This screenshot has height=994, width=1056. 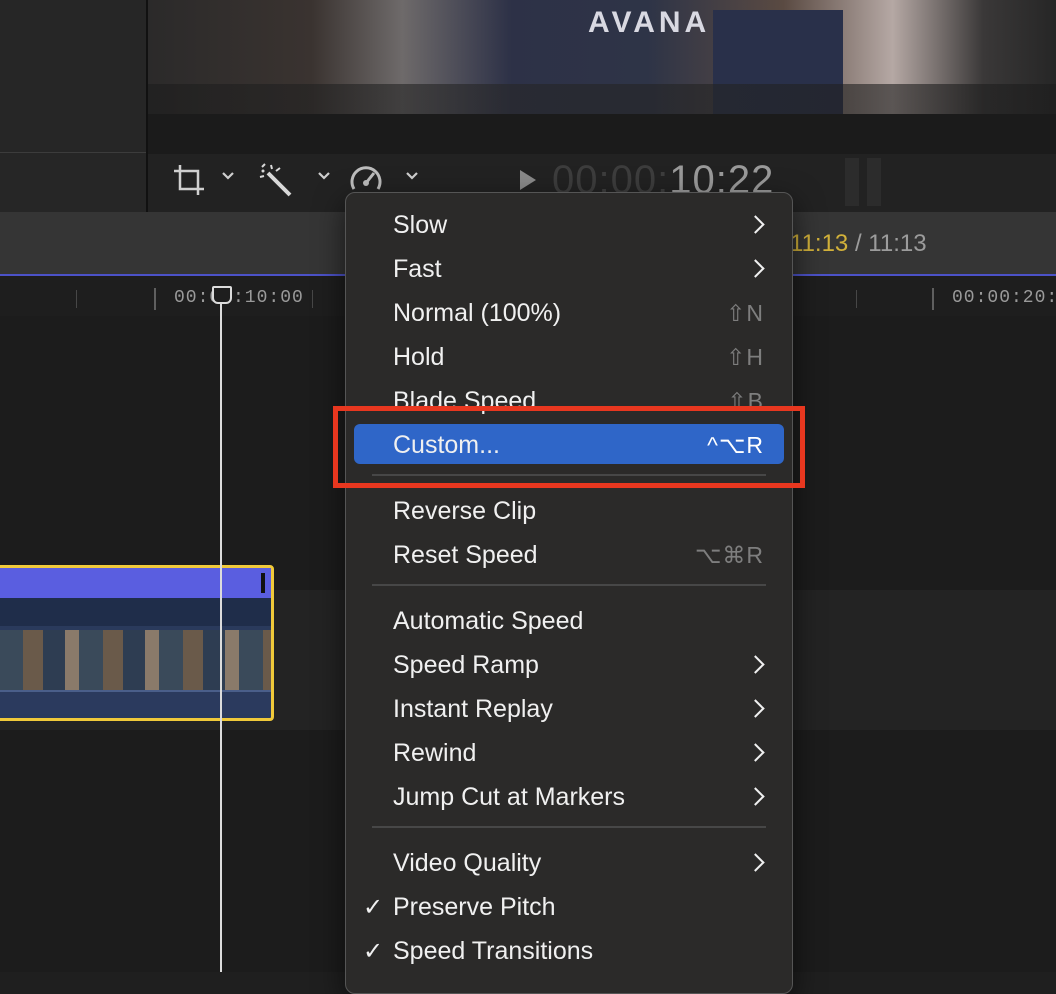 I want to click on menu-item-shortcut: ⌥⌘R, so click(x=729, y=555).